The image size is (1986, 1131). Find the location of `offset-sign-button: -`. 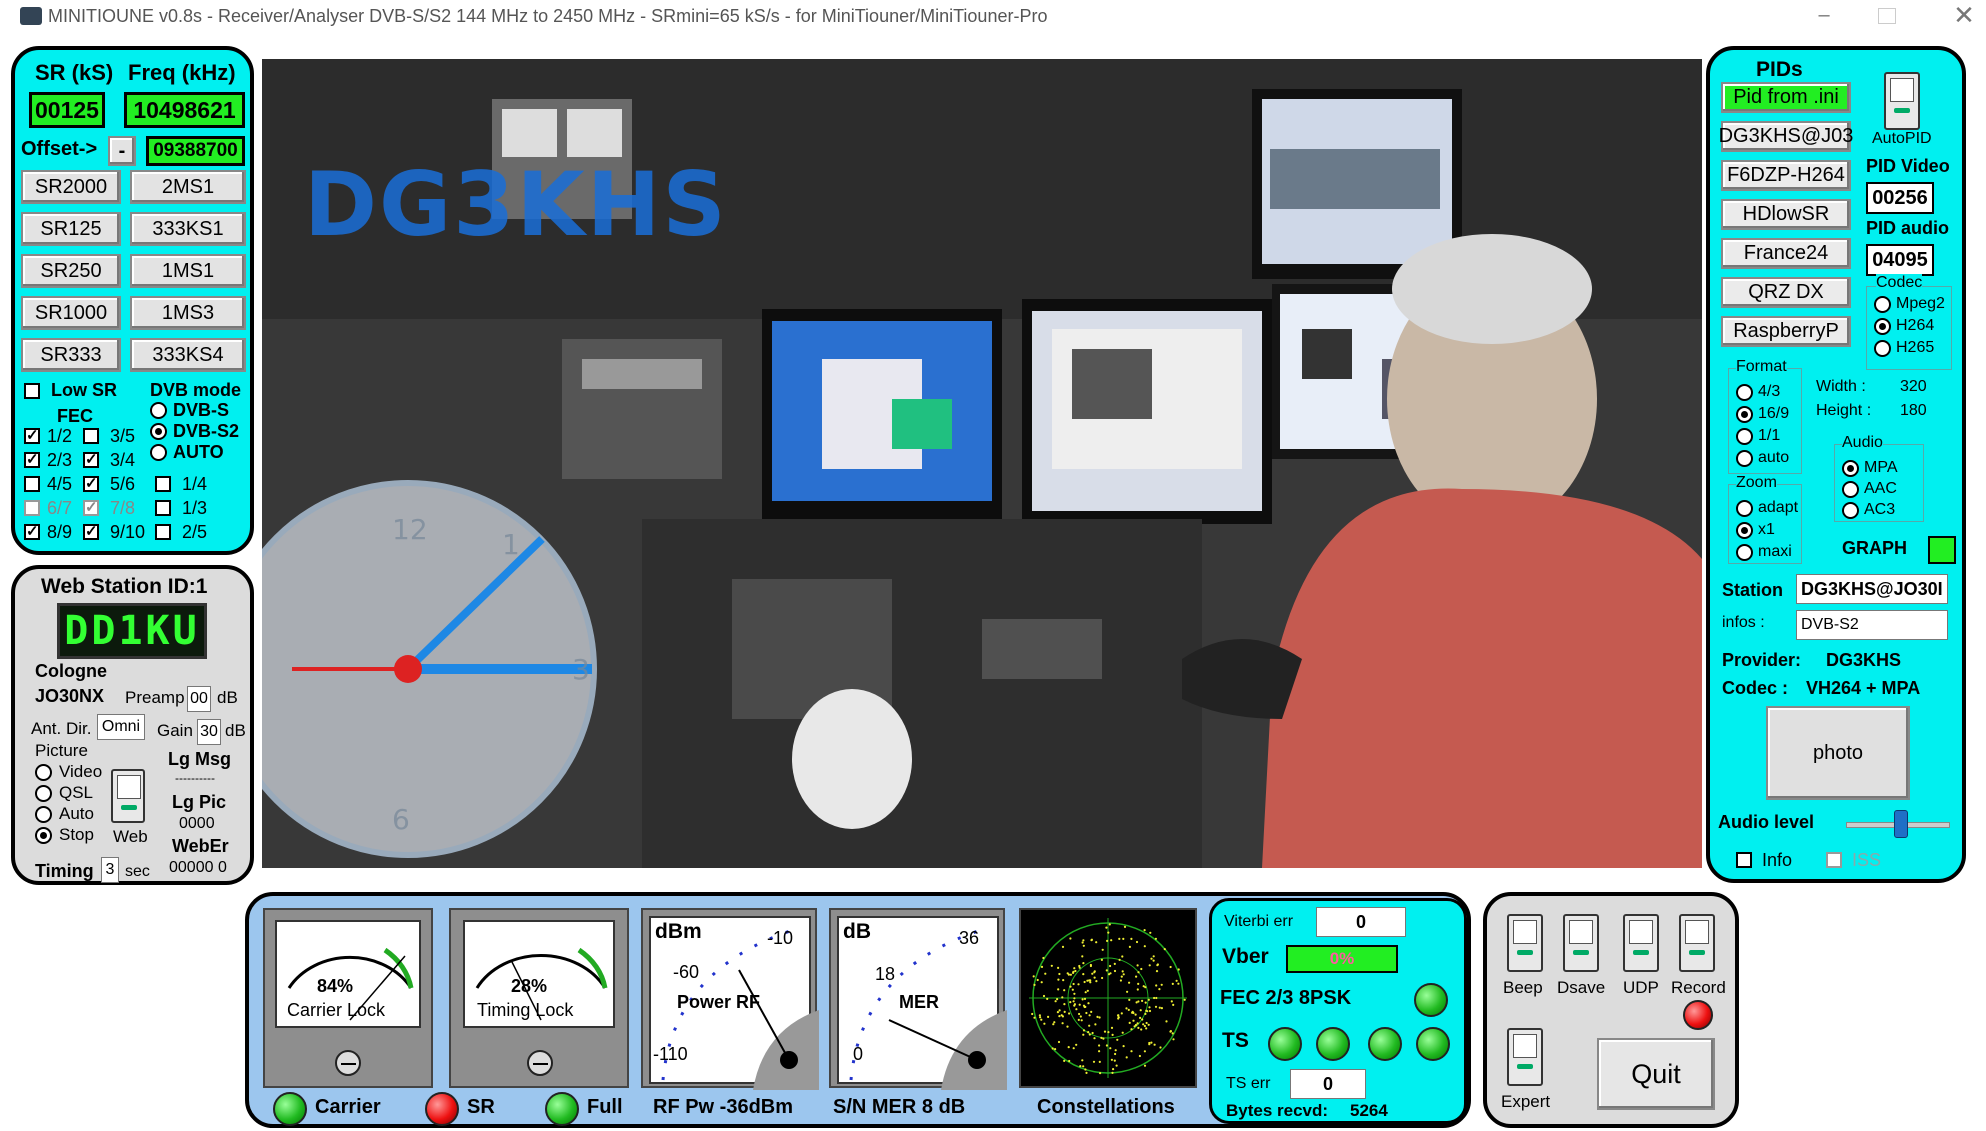

offset-sign-button: - is located at coordinates (122, 151).